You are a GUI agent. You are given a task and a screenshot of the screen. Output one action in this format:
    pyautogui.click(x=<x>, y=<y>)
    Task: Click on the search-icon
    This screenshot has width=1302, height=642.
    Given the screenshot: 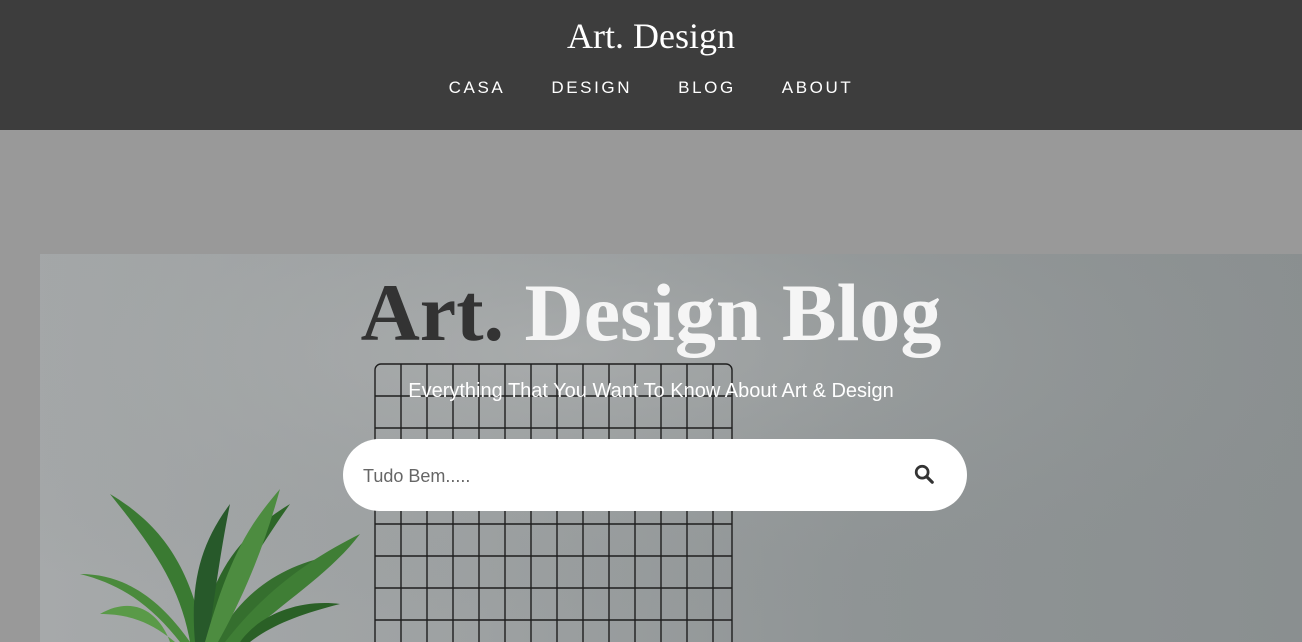 What is the action you would take?
    pyautogui.click(x=924, y=474)
    